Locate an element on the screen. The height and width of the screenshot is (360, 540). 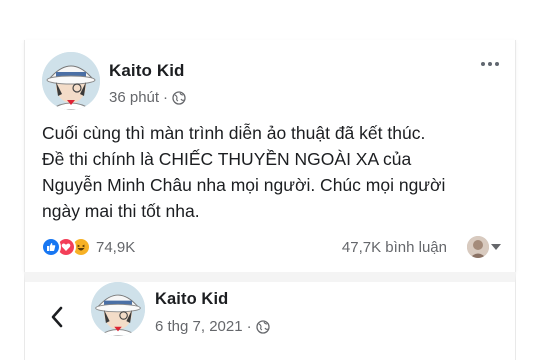
ellipsis-icon is located at coordinates (490, 64).